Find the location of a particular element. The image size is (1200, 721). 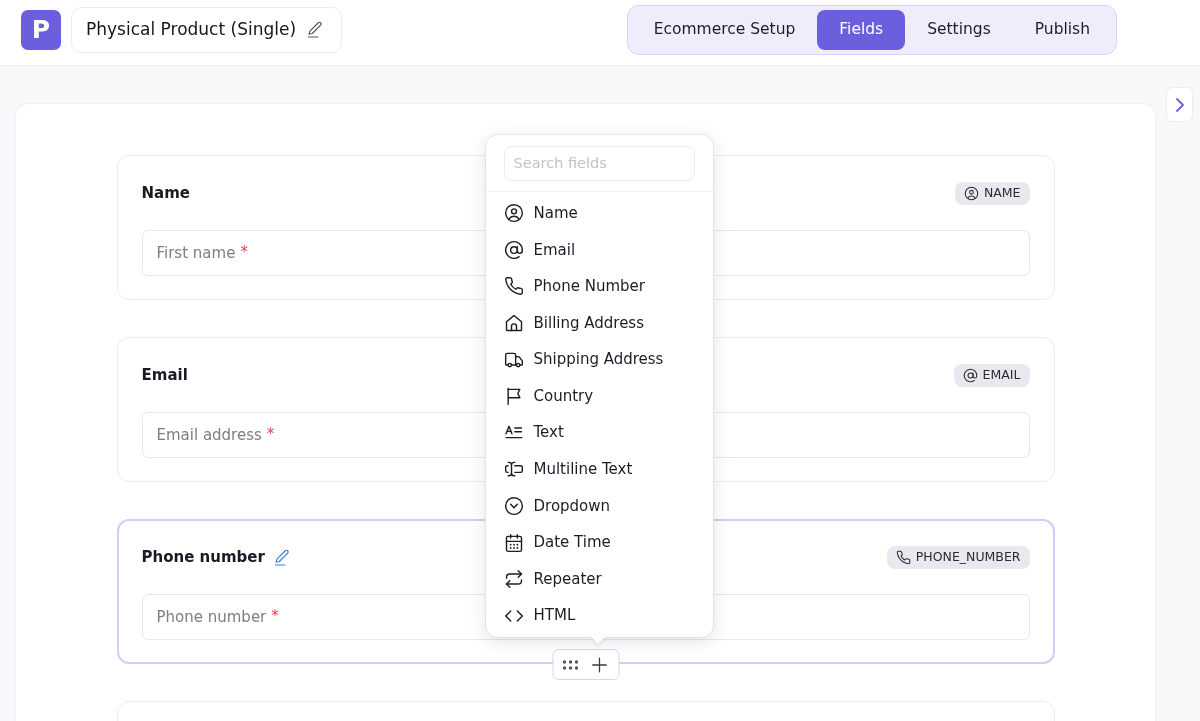

chevron-circle-icon is located at coordinates (513, 505).